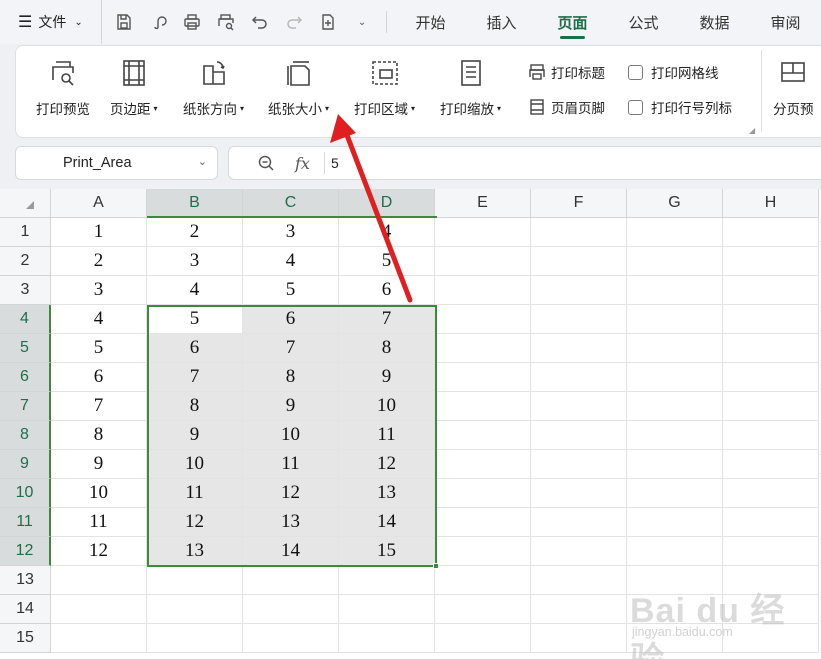 The height and width of the screenshot is (659, 821). What do you see at coordinates (483, 377) in the screenshot?
I see `cell-e6` at bounding box center [483, 377].